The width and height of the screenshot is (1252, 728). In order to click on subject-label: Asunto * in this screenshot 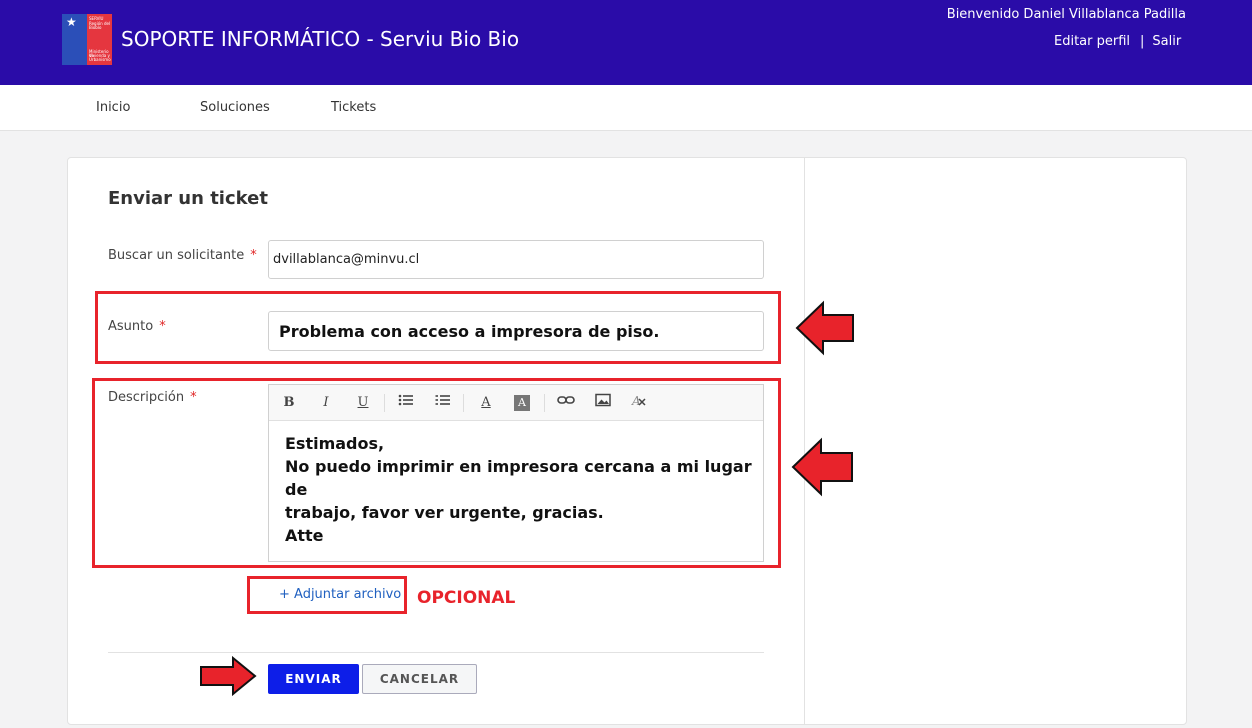, I will do `click(137, 326)`.